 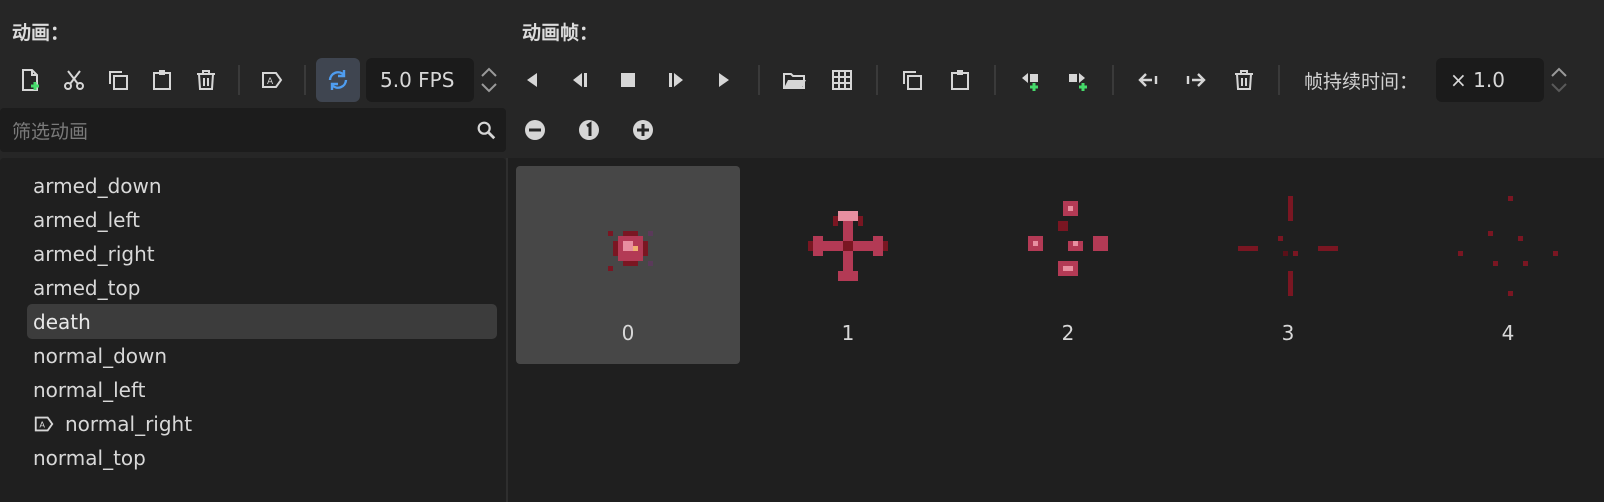 I want to click on play-button, so click(x=724, y=80).